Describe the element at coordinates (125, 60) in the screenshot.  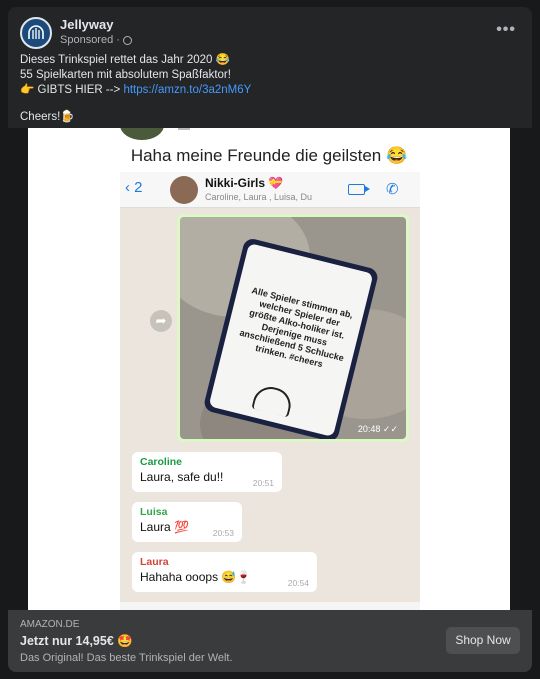
I see `post-line-1: Dieses Trinkspiel rettet das Jahr 2020 😂` at that location.